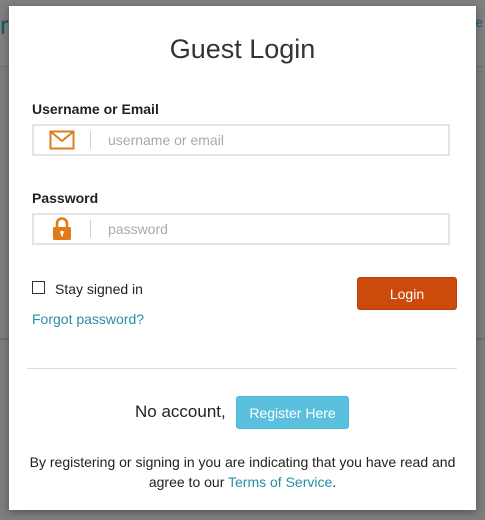 This screenshot has width=485, height=520. What do you see at coordinates (334, 482) in the screenshot?
I see `legal-end: .` at bounding box center [334, 482].